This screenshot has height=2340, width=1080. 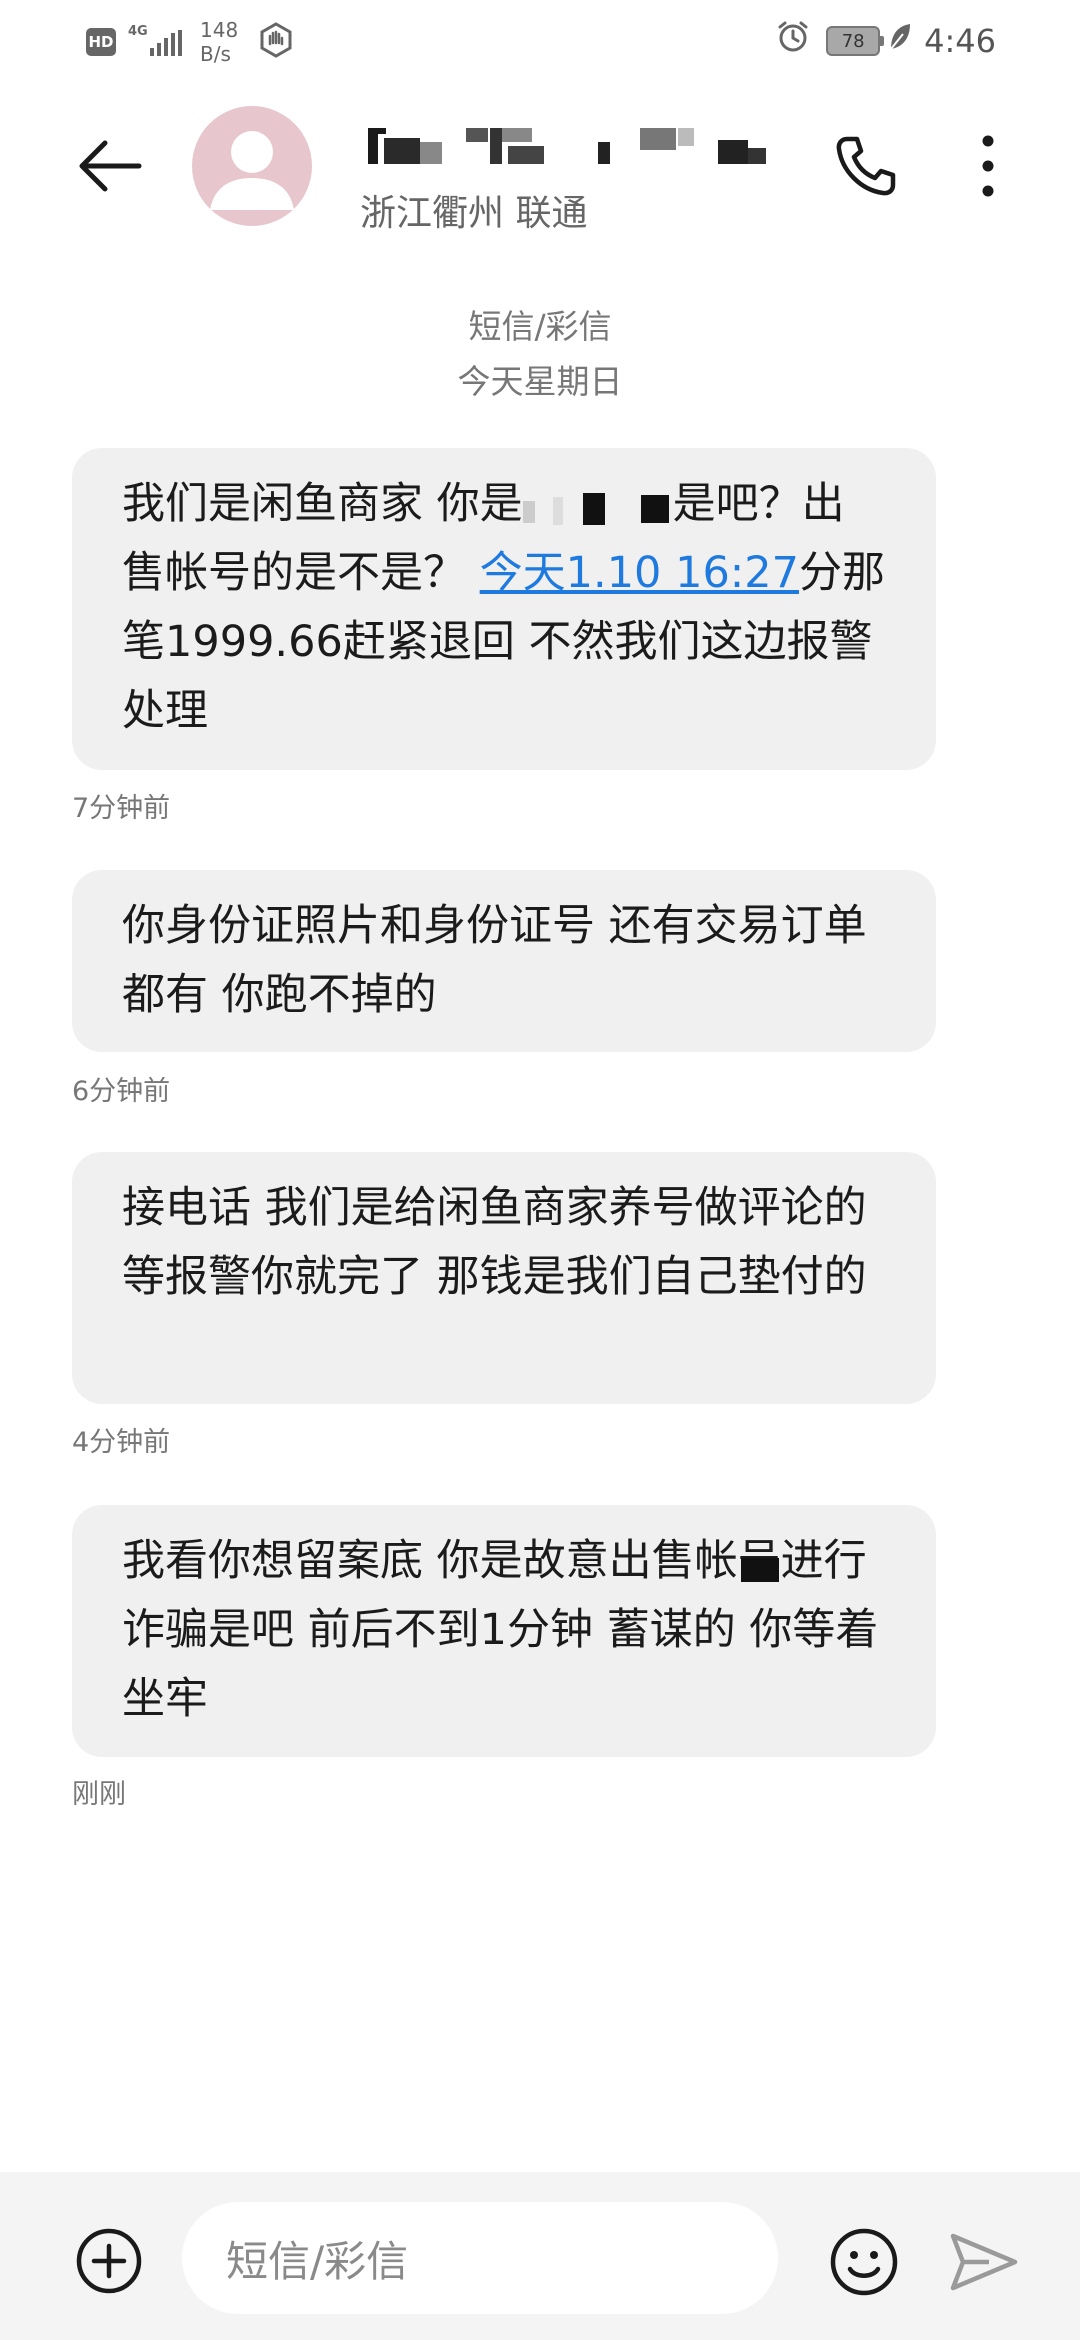 I want to click on emoji-button, so click(x=864, y=2262).